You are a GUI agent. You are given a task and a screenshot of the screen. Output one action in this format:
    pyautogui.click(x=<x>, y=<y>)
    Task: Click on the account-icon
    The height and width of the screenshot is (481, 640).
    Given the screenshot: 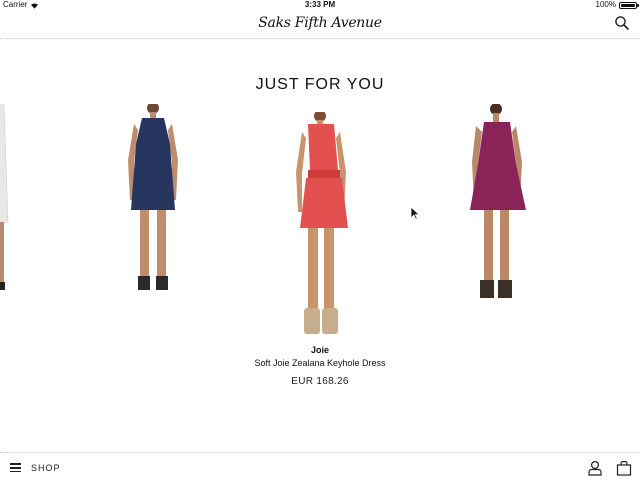 What is the action you would take?
    pyautogui.click(x=595, y=468)
    